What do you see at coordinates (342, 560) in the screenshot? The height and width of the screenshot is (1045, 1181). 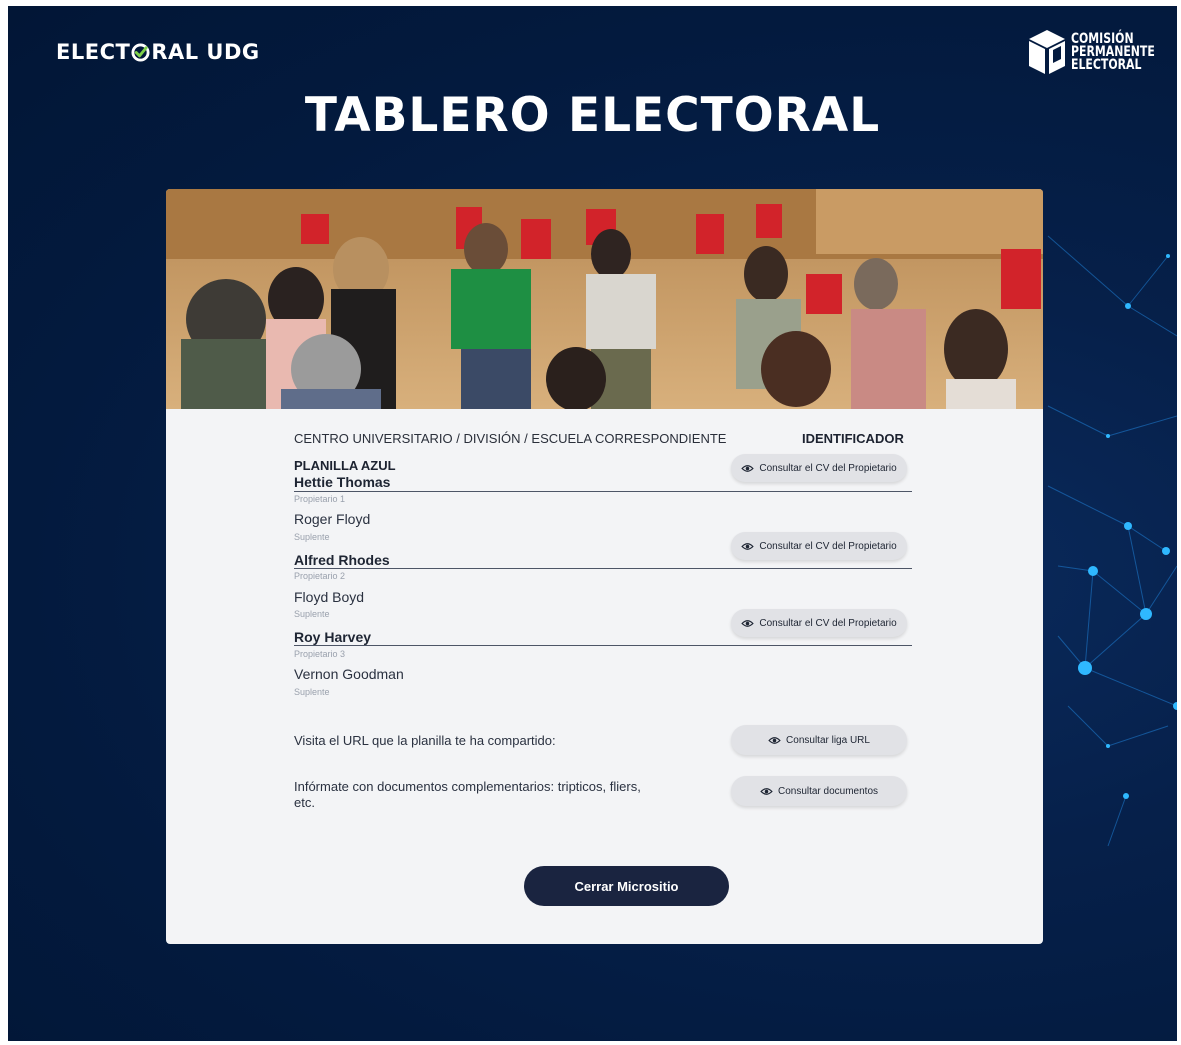 I see `owner-name-2: Alfred Rhodes` at bounding box center [342, 560].